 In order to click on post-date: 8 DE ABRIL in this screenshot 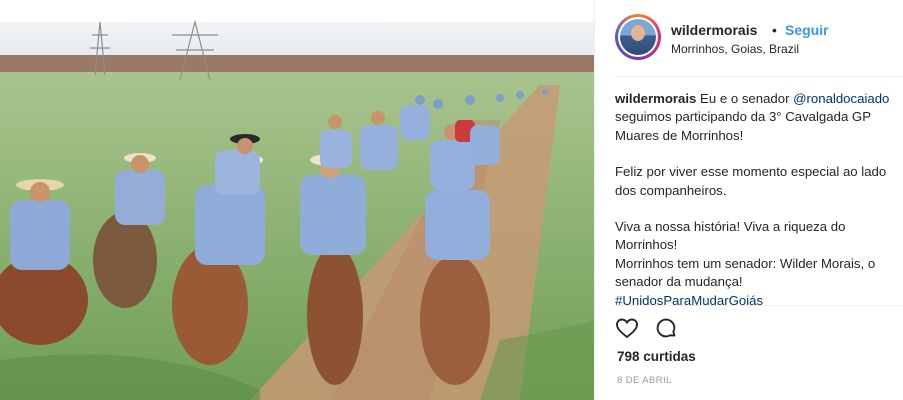, I will do `click(644, 380)`.